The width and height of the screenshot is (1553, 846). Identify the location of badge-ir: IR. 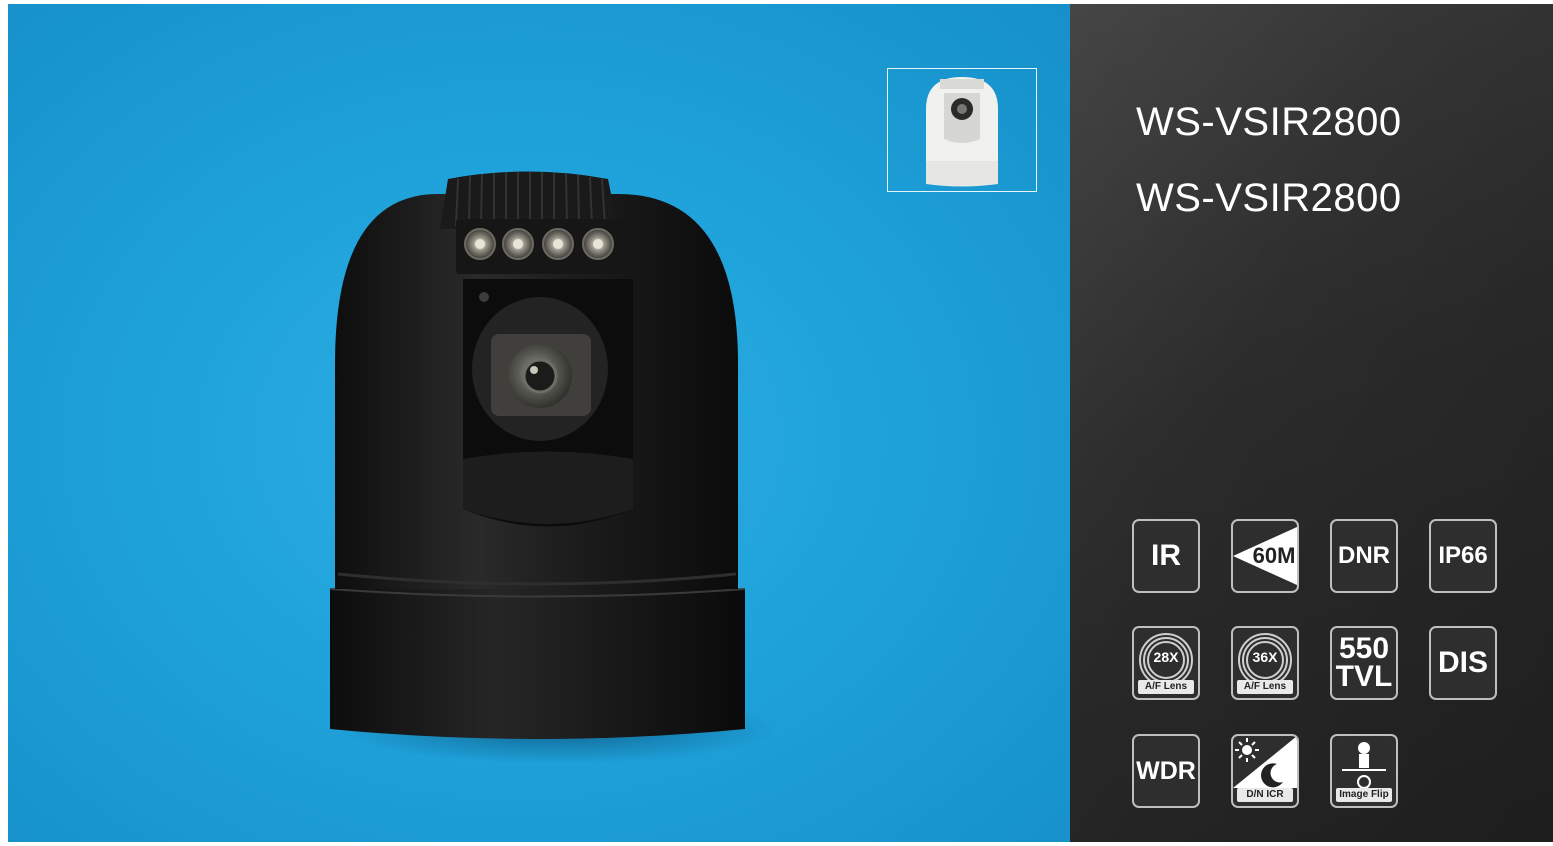
(1166, 556).